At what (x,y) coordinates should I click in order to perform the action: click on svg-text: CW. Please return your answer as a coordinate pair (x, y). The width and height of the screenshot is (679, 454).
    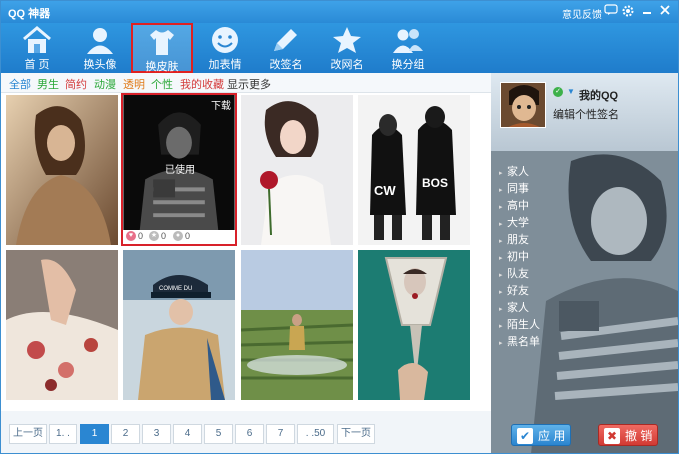
    Looking at the image, I should click on (385, 190).